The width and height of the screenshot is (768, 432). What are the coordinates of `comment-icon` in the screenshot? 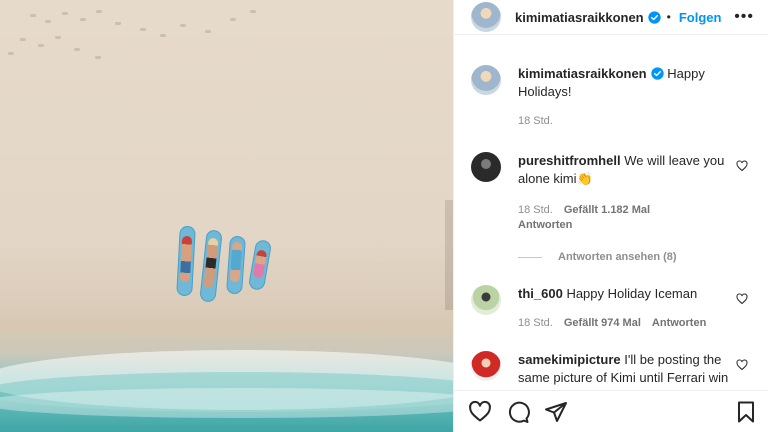 It's located at (518, 412).